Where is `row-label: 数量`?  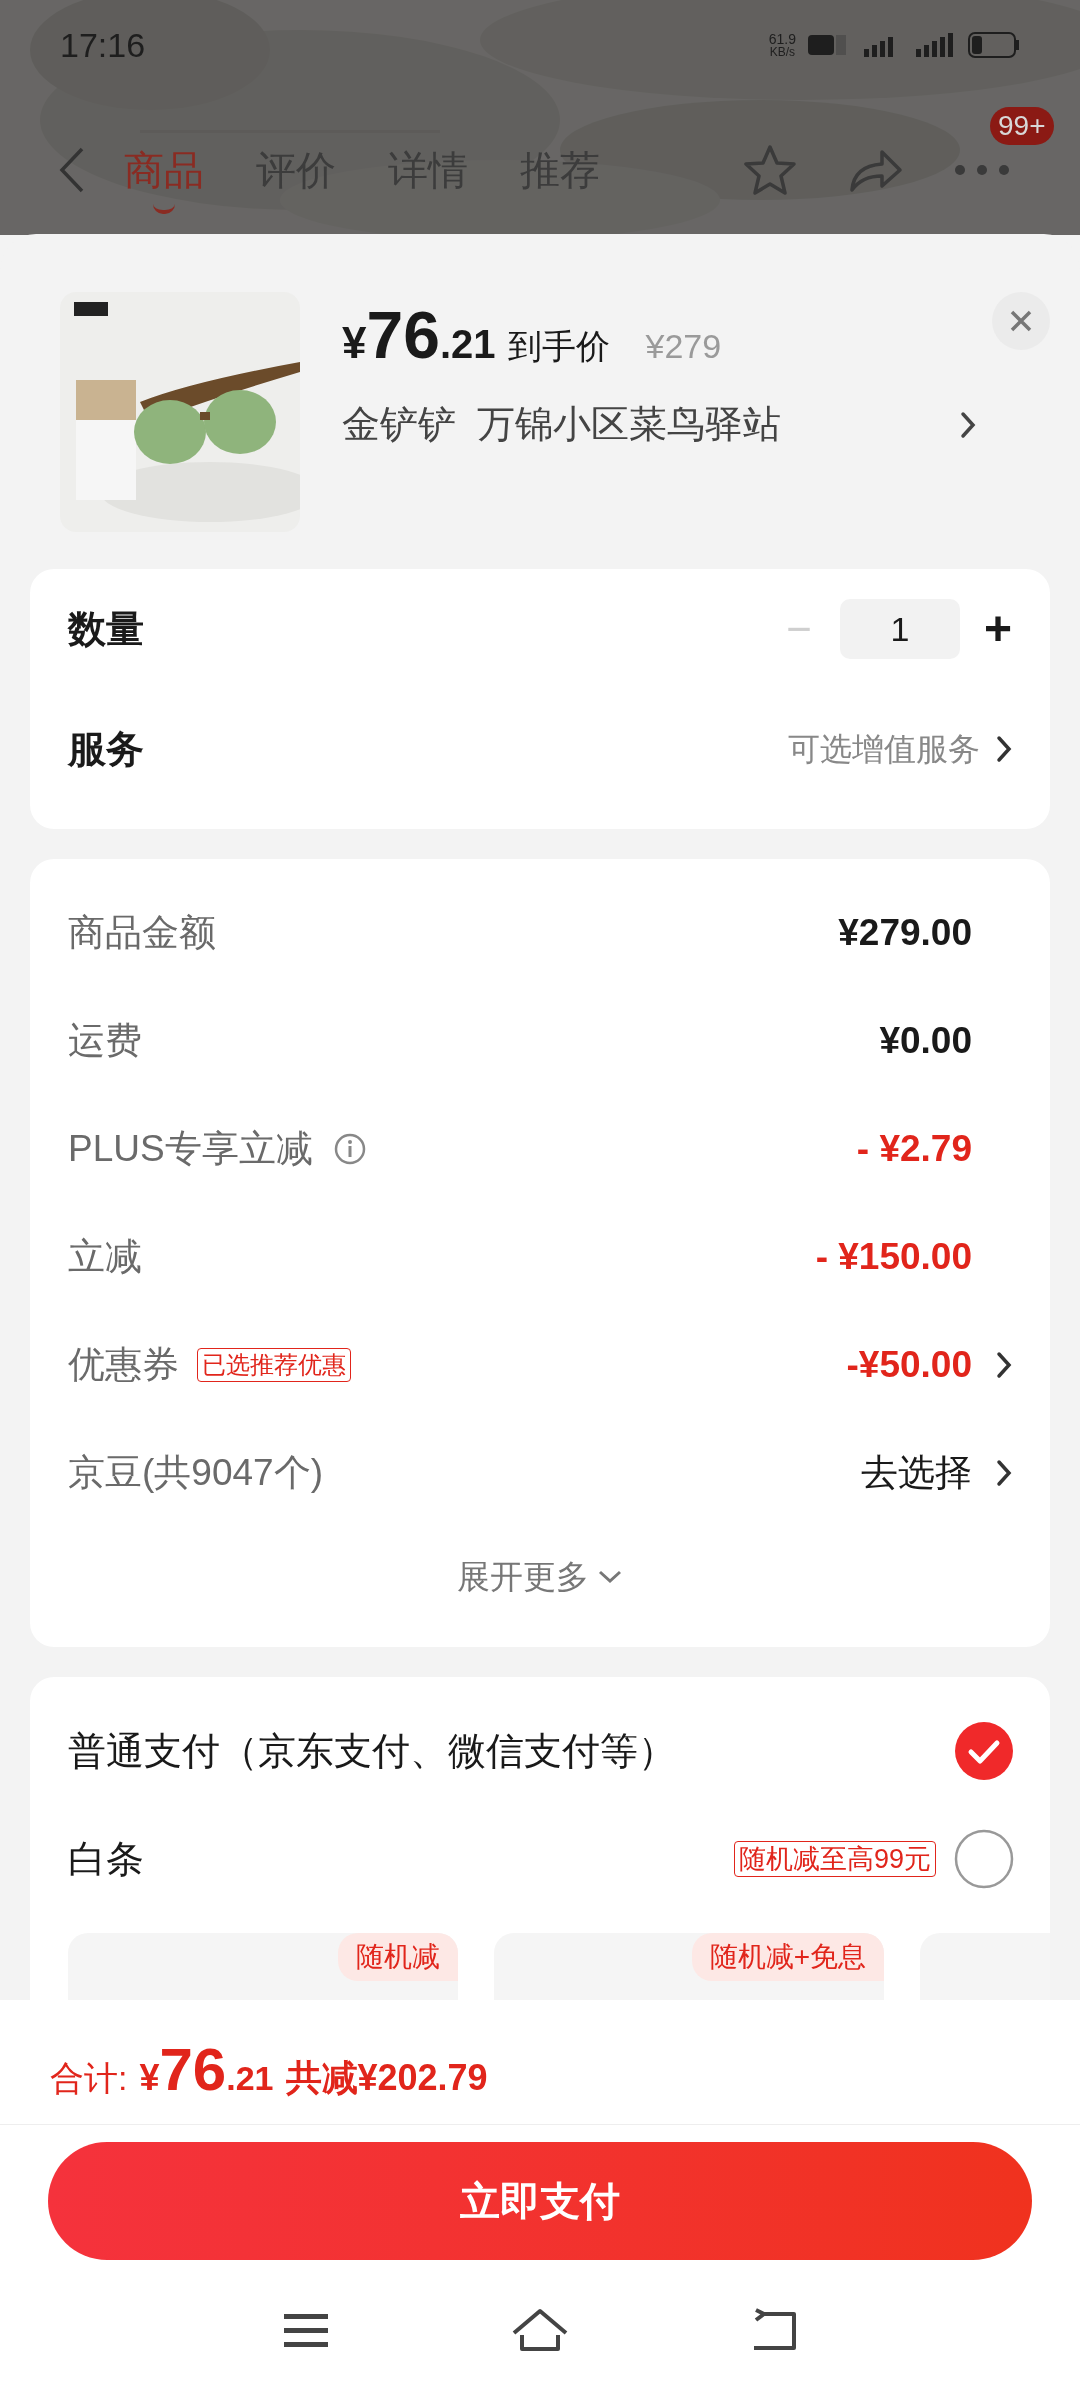 row-label: 数量 is located at coordinates (106, 629).